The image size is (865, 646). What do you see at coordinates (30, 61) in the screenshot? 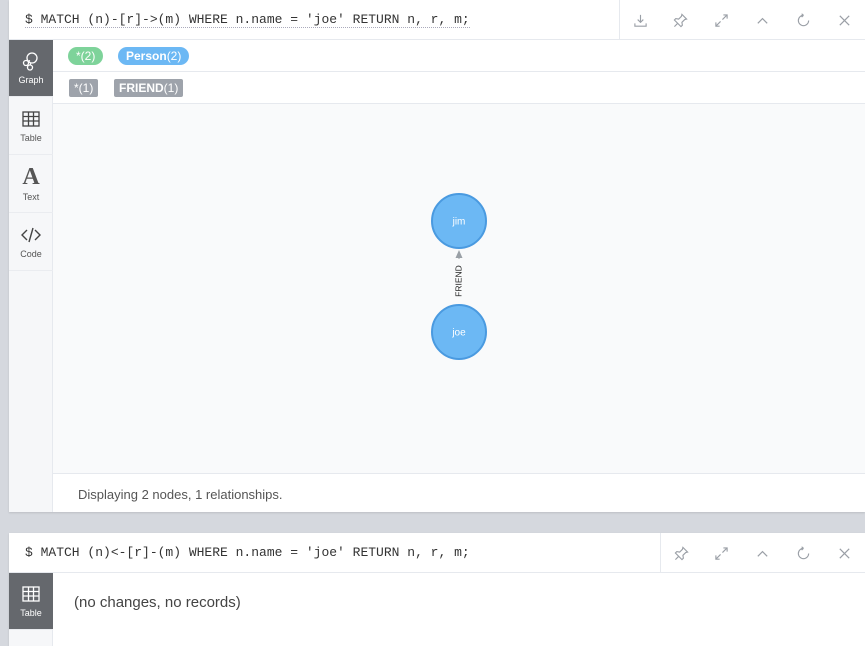
I see `graph-icon` at bounding box center [30, 61].